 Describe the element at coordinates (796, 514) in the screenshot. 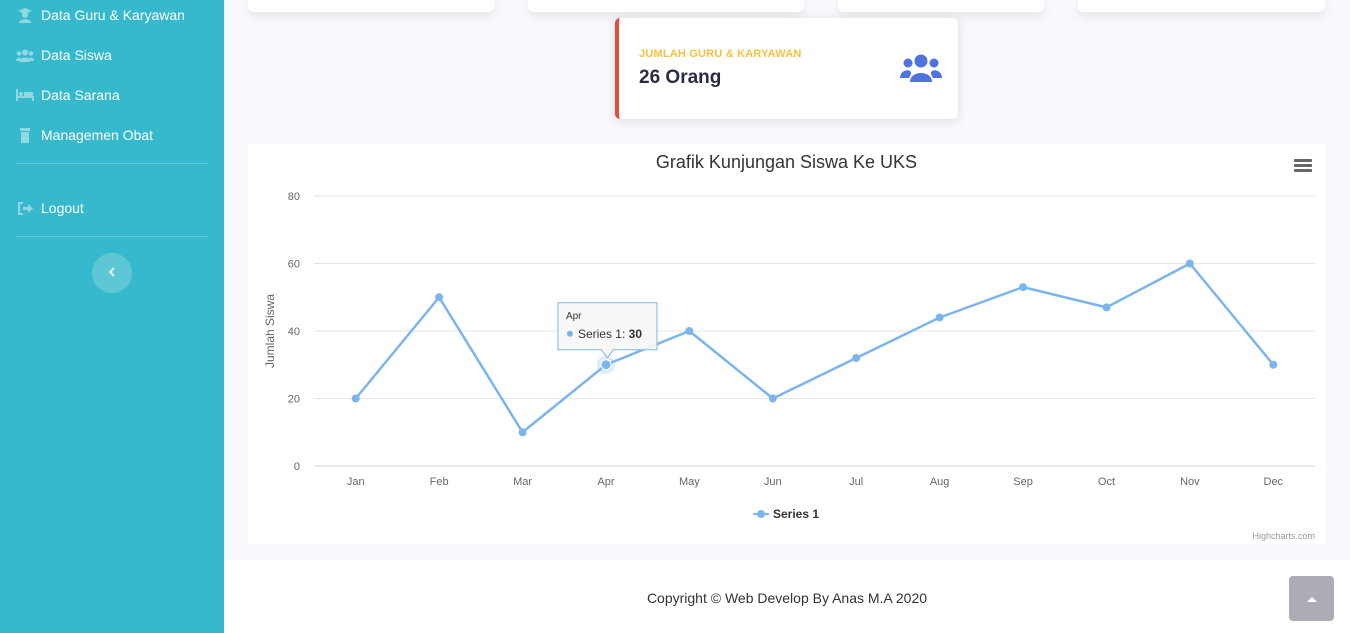

I see `legend-label: Series 1` at that location.